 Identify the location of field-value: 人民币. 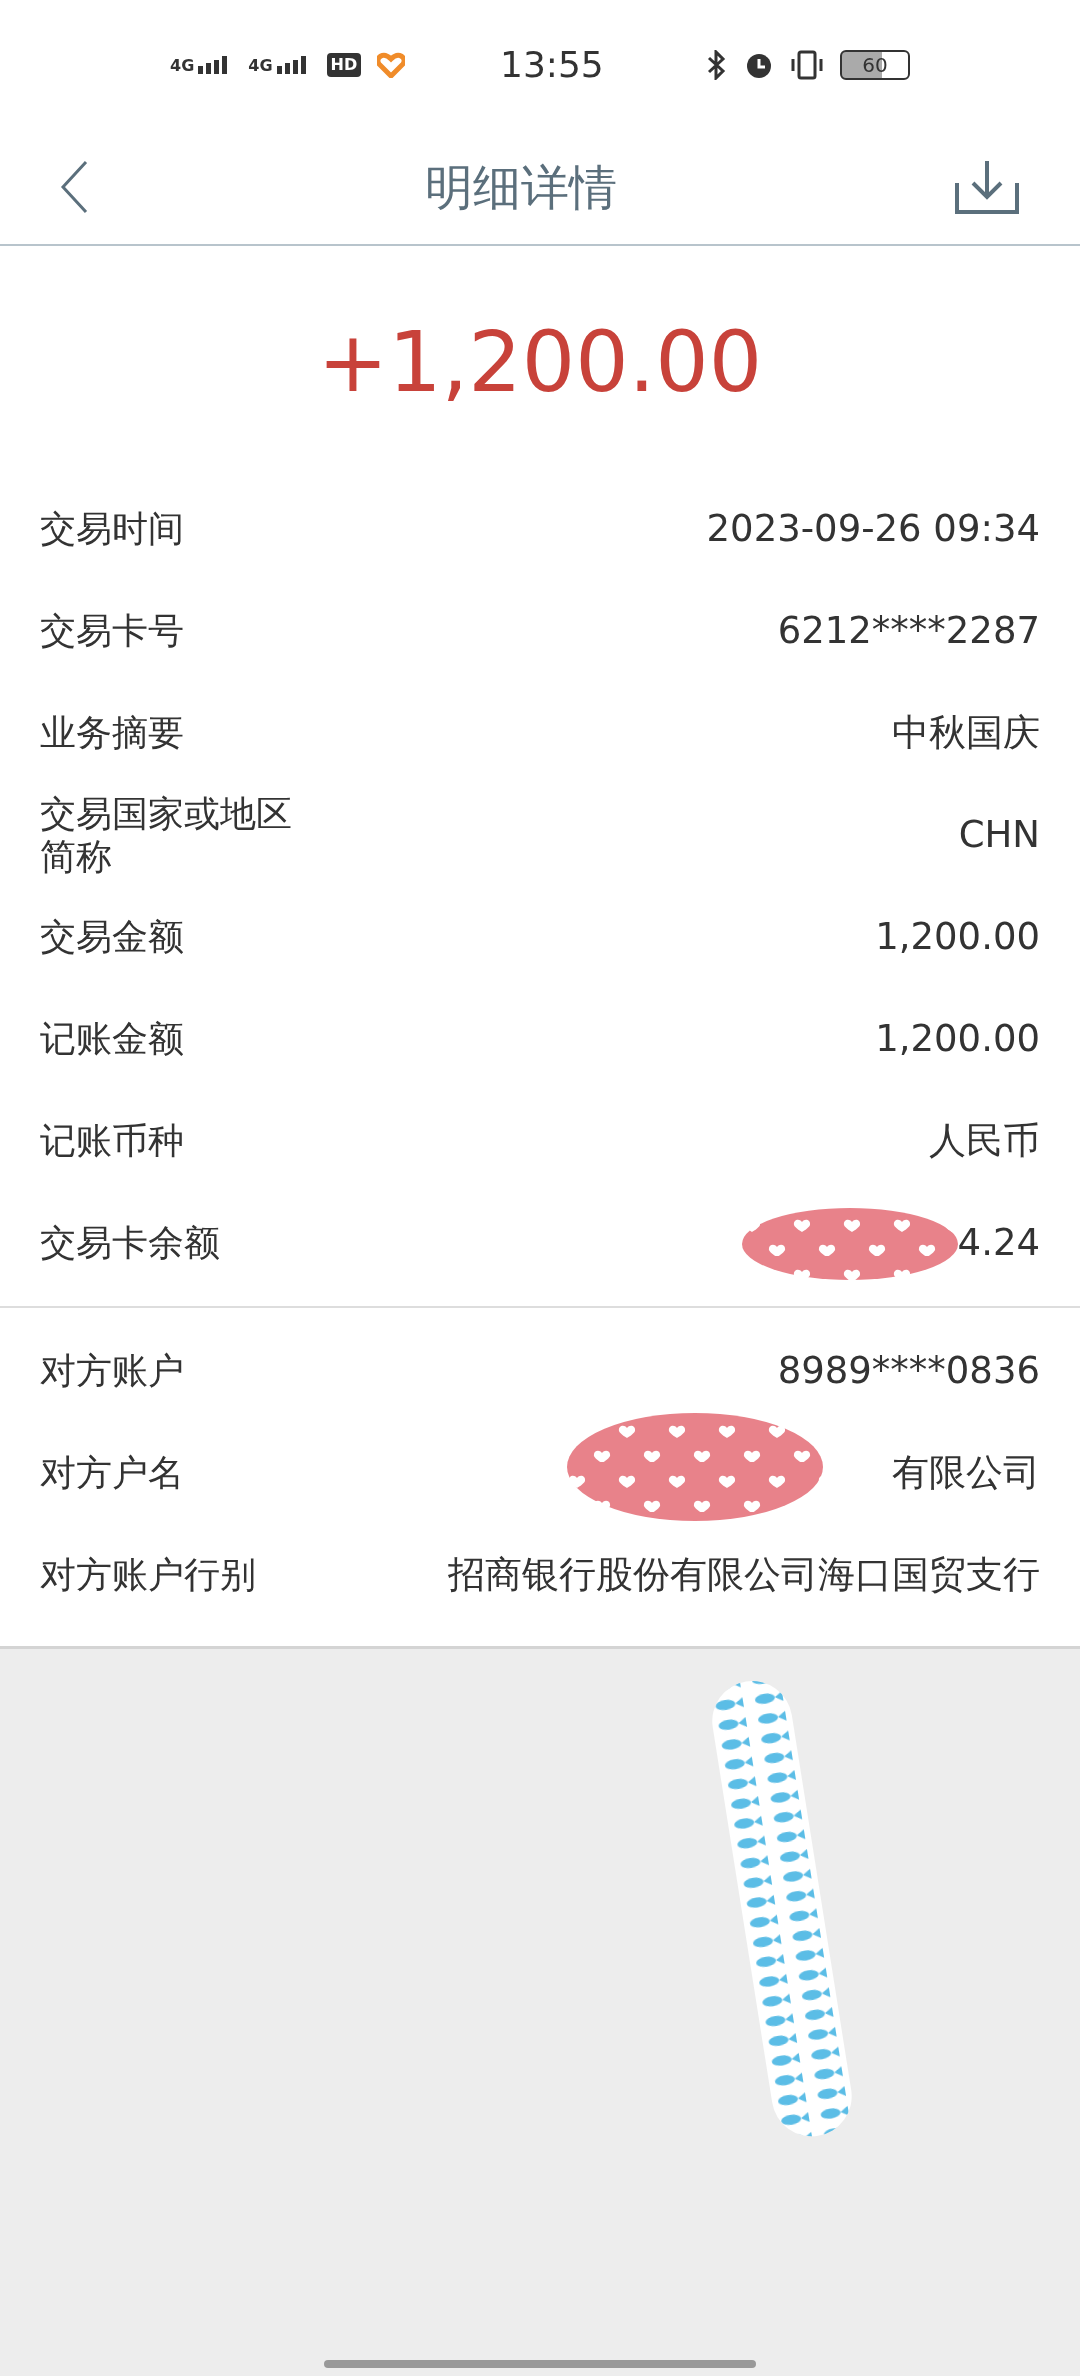
(984, 1141).